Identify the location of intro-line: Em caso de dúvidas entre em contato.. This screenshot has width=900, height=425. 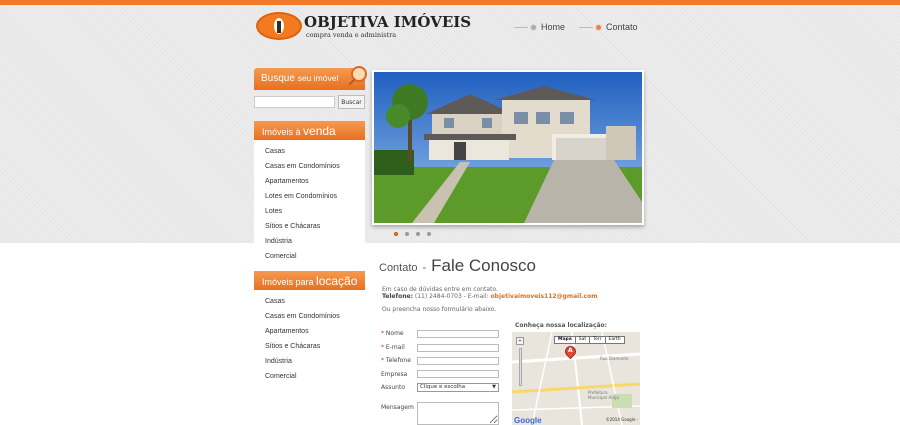
(440, 289).